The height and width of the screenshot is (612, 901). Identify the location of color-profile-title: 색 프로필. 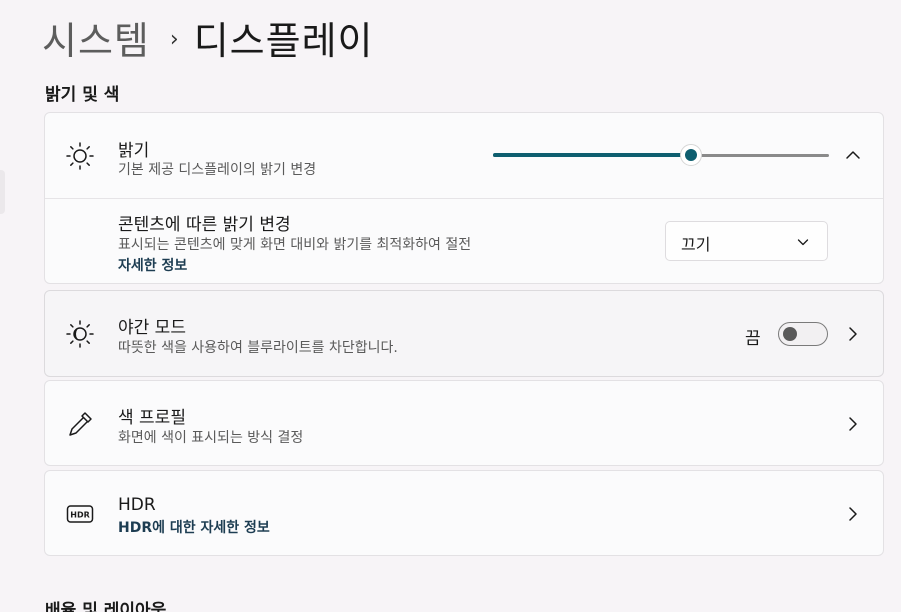
(152, 418).